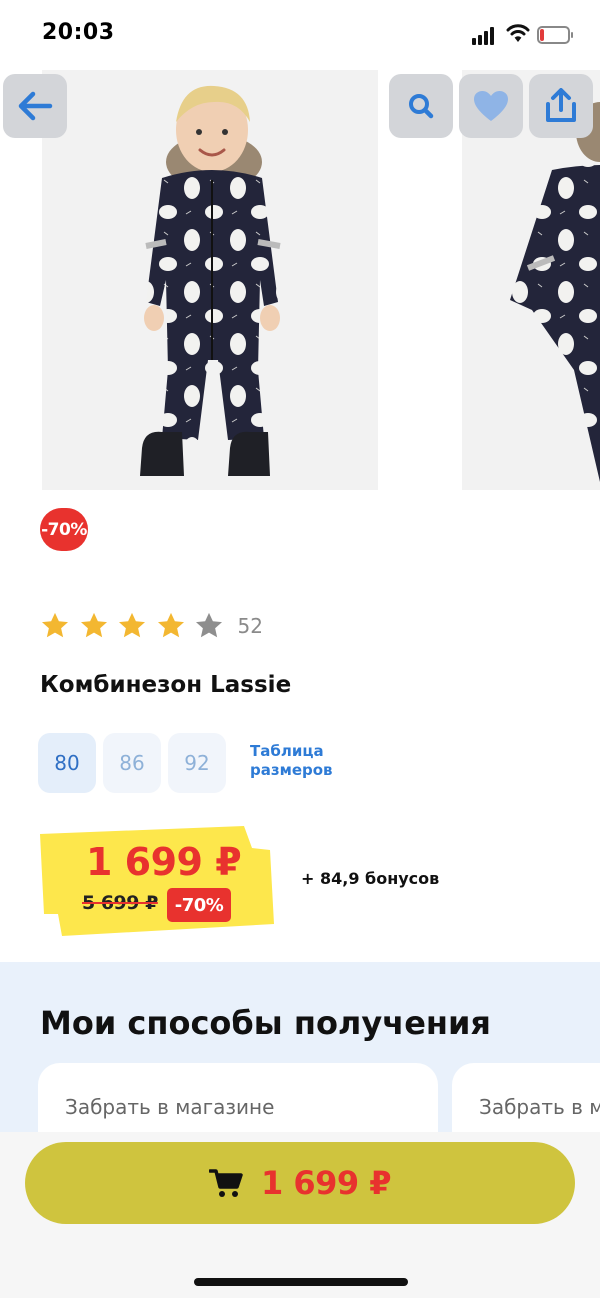 This screenshot has width=600, height=1298. What do you see at coordinates (250, 626) in the screenshot?
I see `reviews-count: 52` at bounding box center [250, 626].